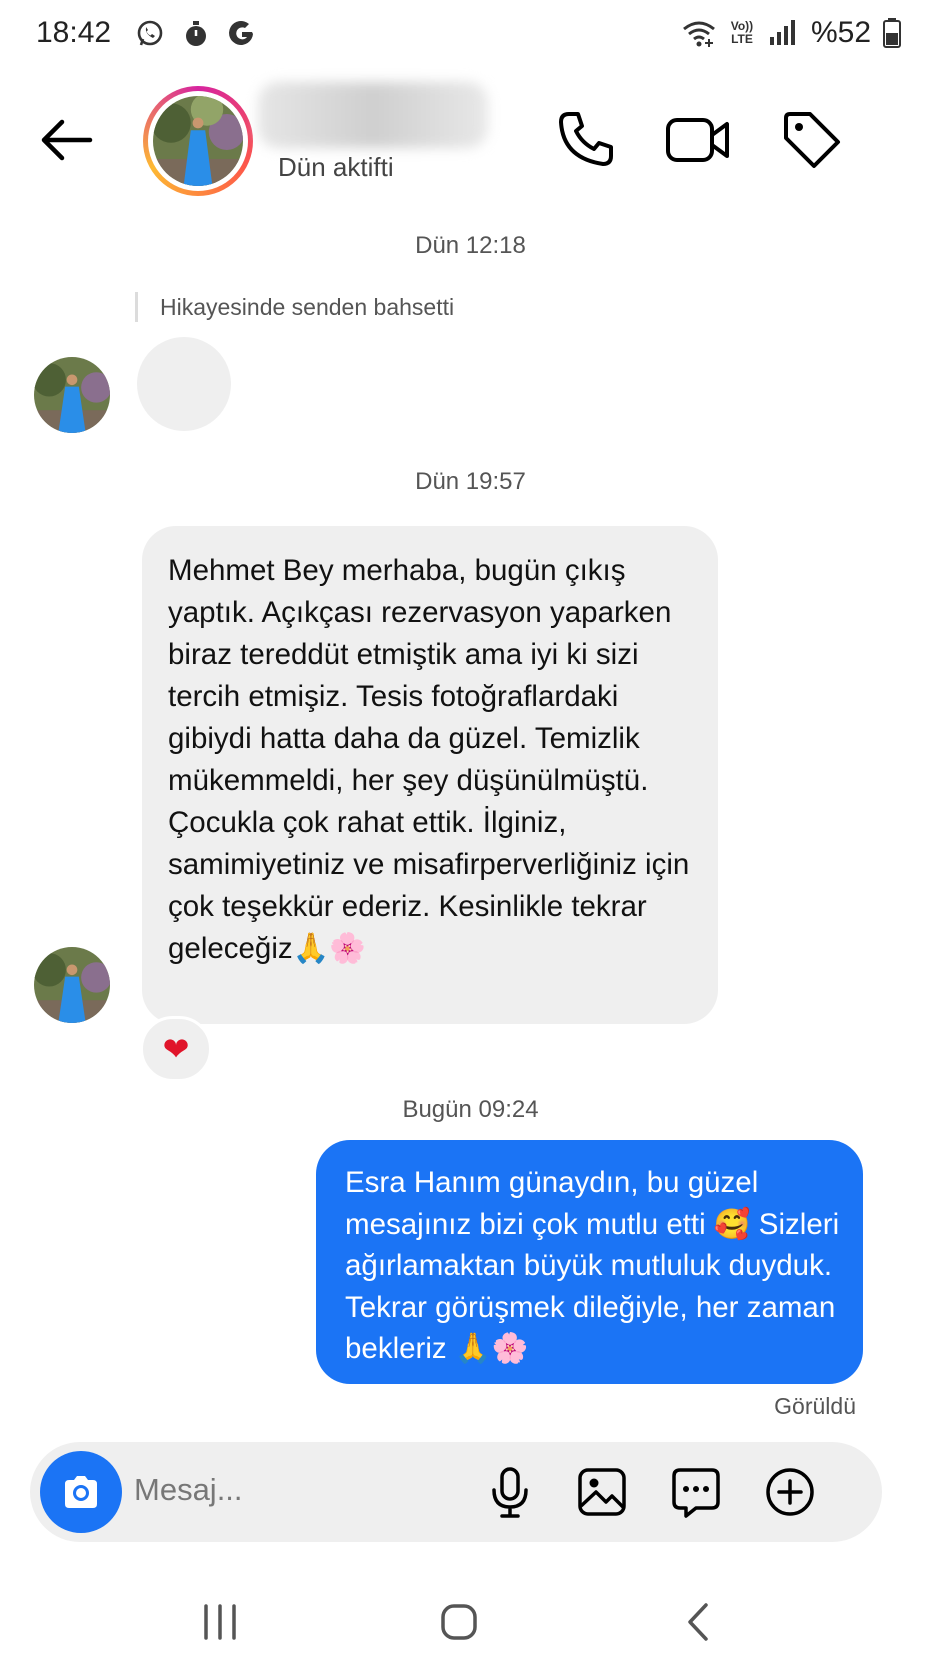  Describe the element at coordinates (815, 1406) in the screenshot. I see `seen-indicator: Görüldü` at that location.